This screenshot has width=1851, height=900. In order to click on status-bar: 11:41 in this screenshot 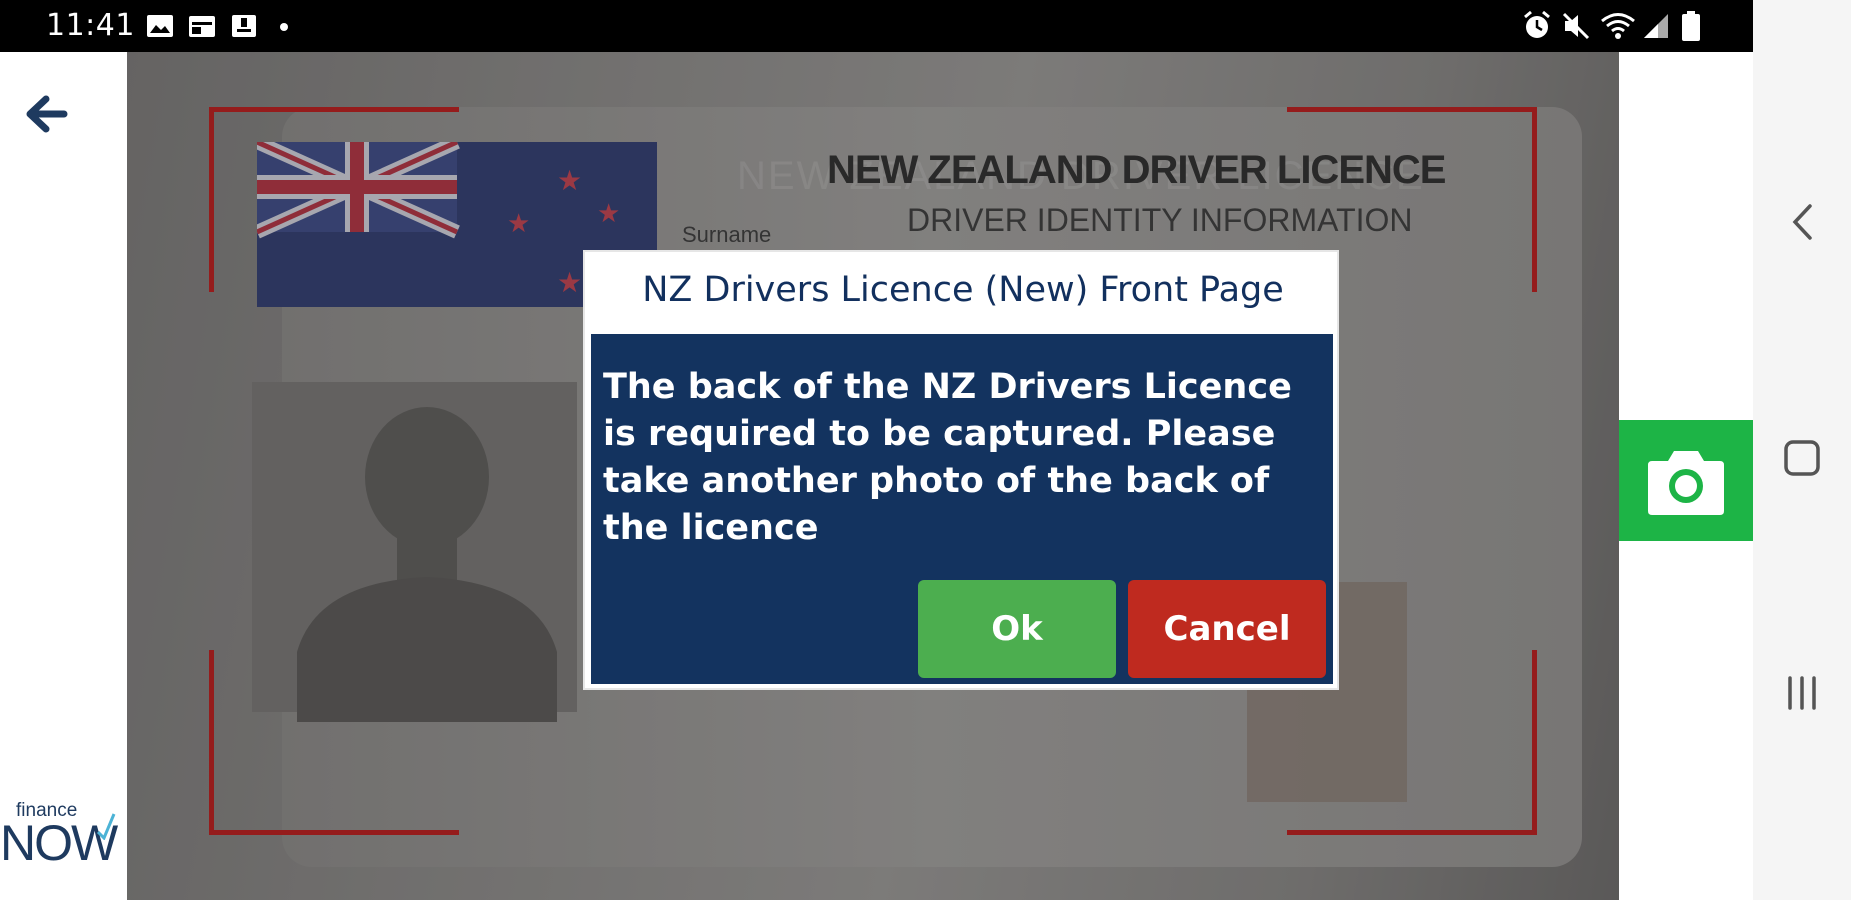, I will do `click(876, 26)`.